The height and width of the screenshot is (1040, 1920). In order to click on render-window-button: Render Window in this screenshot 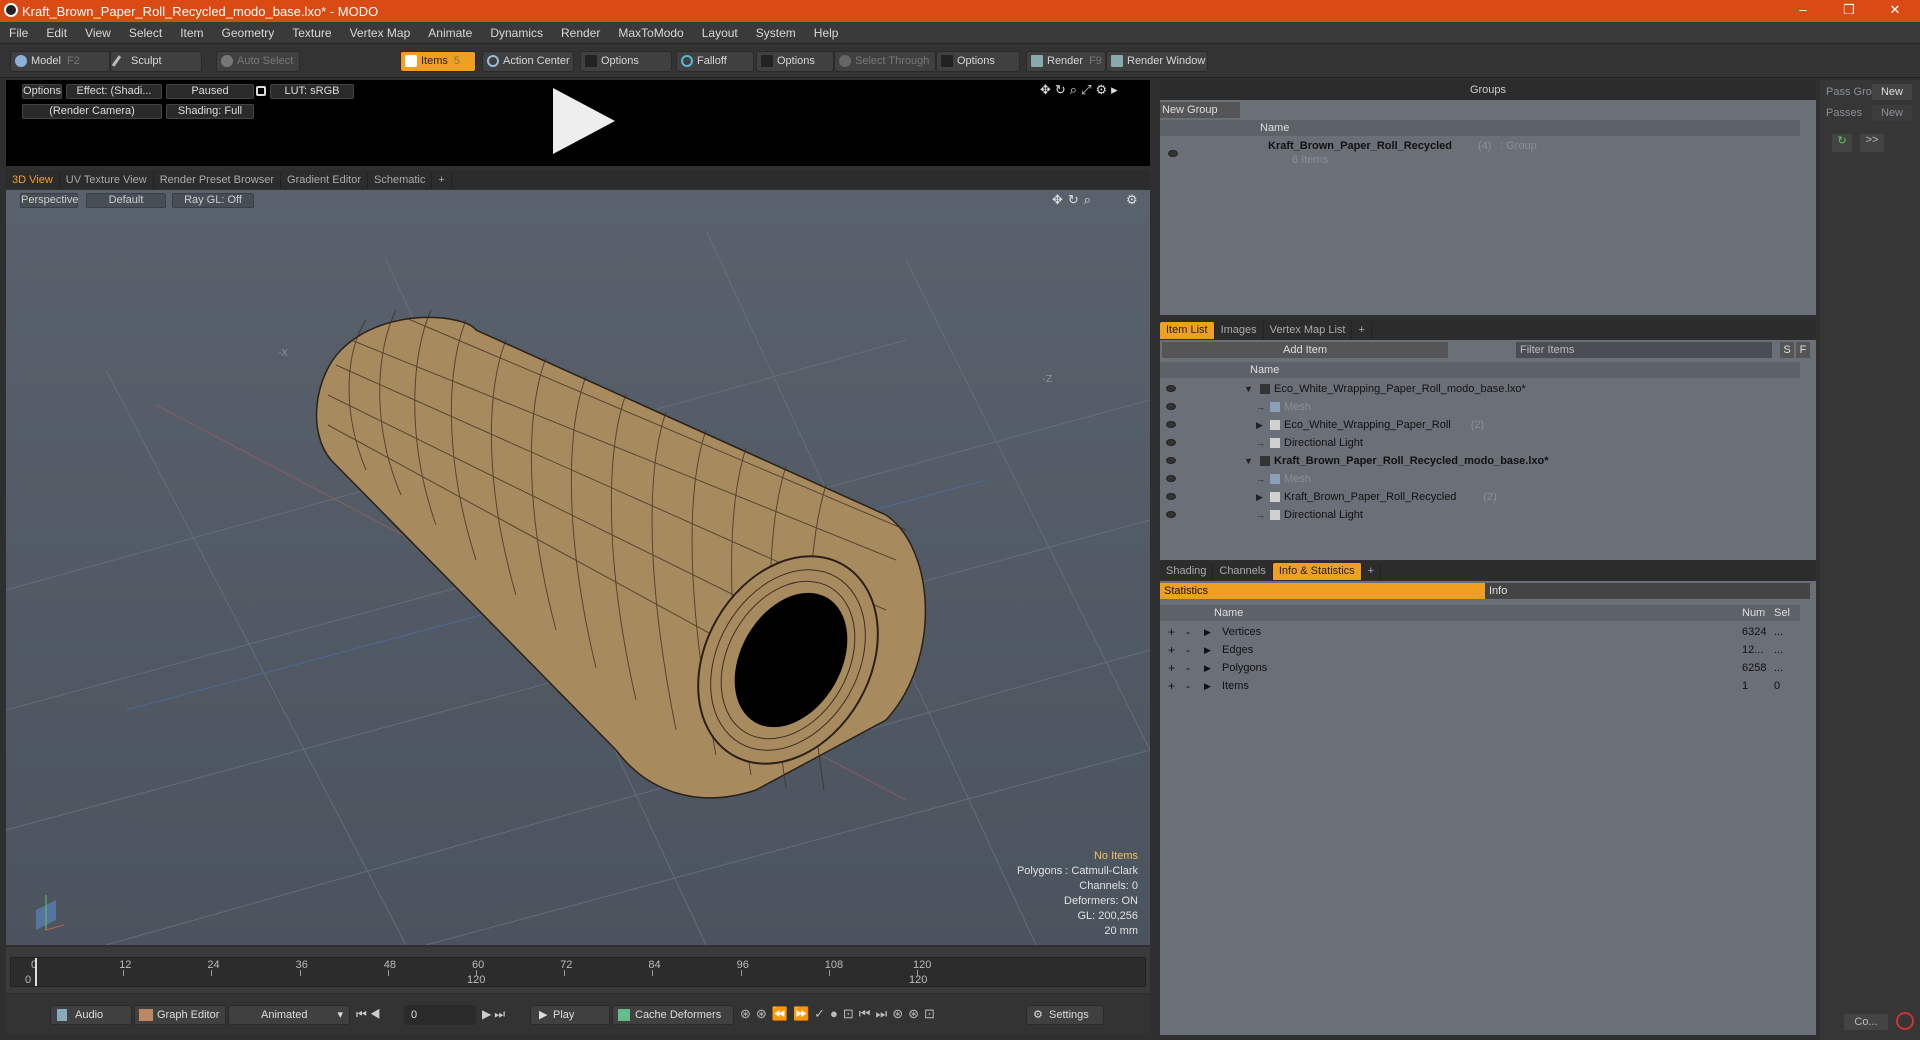, I will do `click(1157, 61)`.